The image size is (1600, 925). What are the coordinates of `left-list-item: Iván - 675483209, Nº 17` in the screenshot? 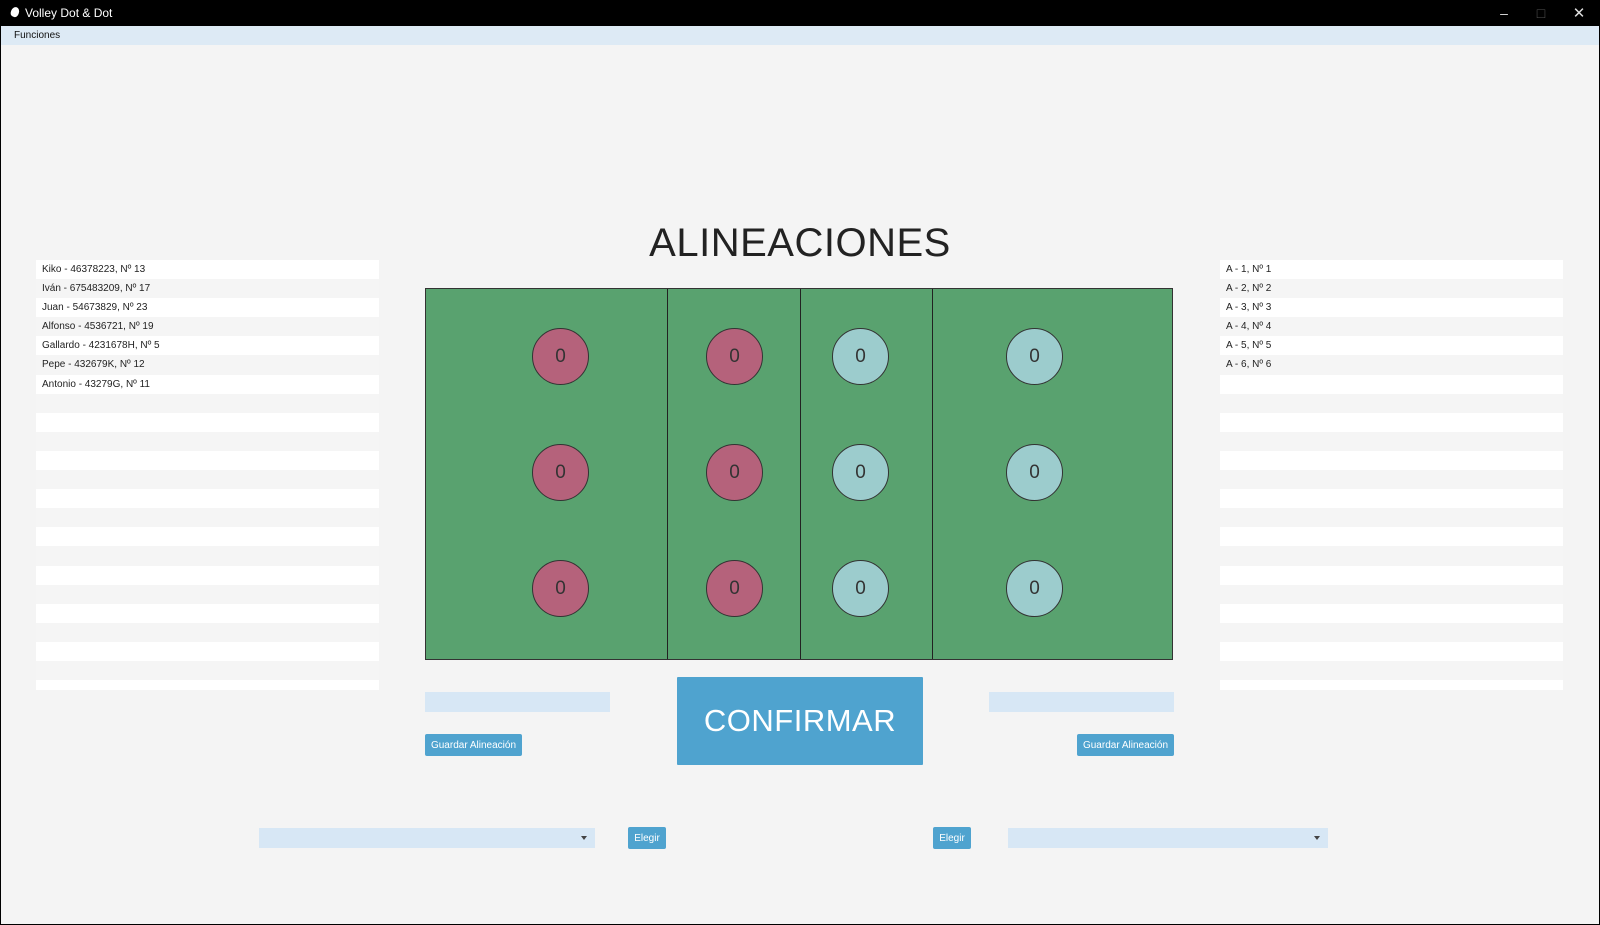 It's located at (207, 289).